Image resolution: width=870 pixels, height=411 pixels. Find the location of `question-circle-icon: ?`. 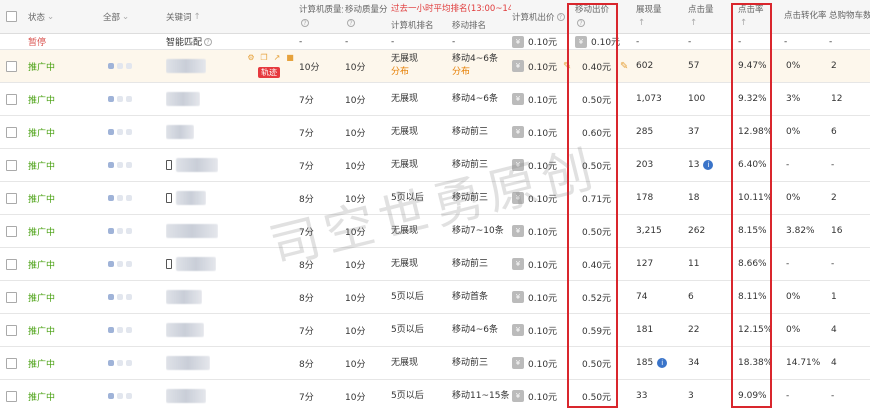

question-circle-icon: ? is located at coordinates (351, 22).